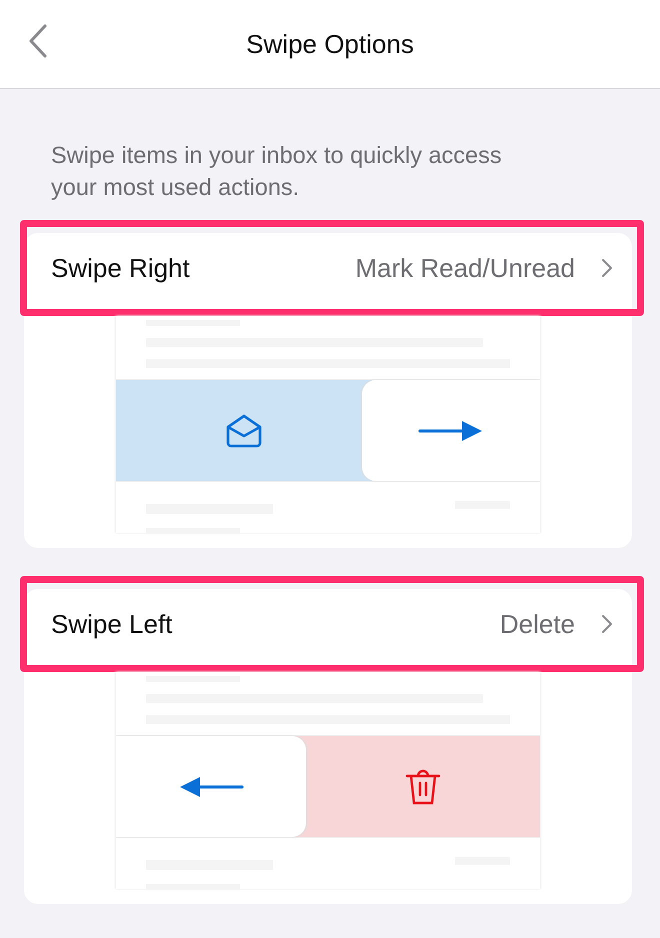 The image size is (660, 938). I want to click on envelope-icon, so click(244, 431).